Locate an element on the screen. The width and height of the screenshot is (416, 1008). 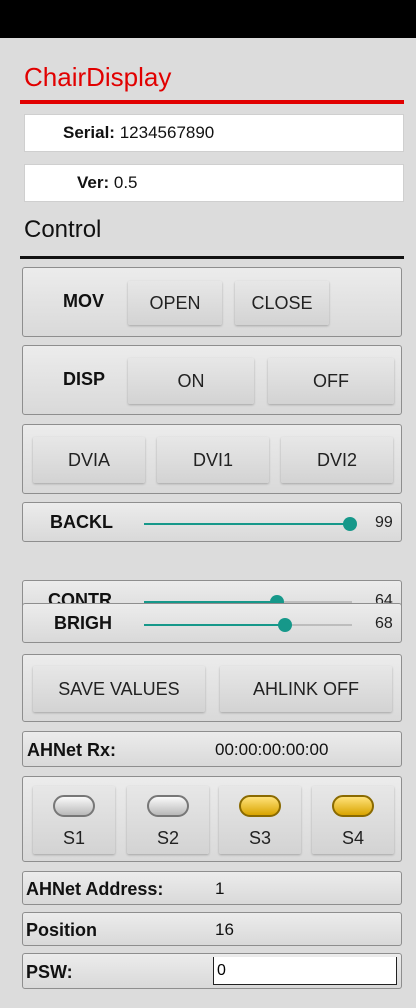
serial-label: Serial: is located at coordinates (89, 132).